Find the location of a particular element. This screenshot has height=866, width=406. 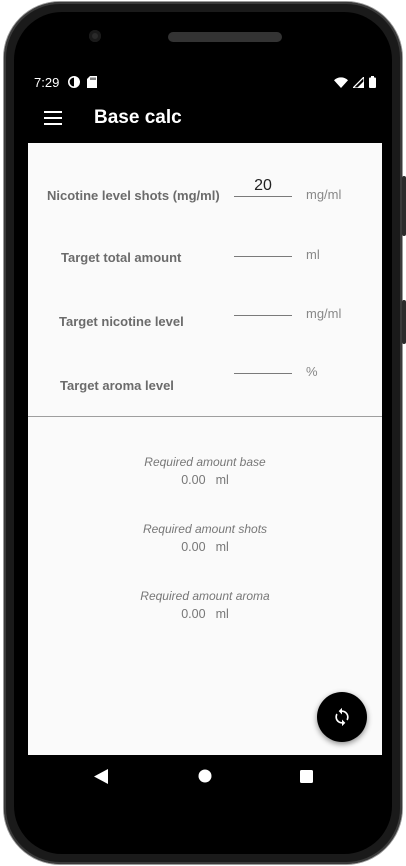

navigation-bar is located at coordinates (205, 776).